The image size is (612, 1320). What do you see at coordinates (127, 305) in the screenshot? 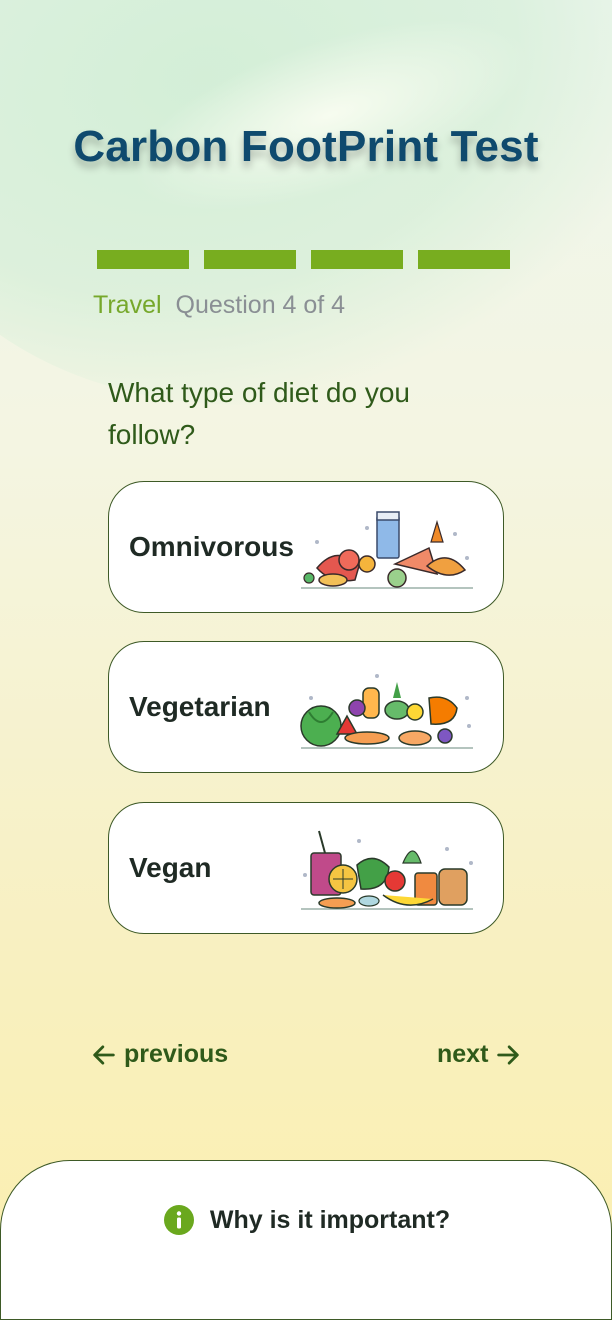
I see `question-category: Travel` at bounding box center [127, 305].